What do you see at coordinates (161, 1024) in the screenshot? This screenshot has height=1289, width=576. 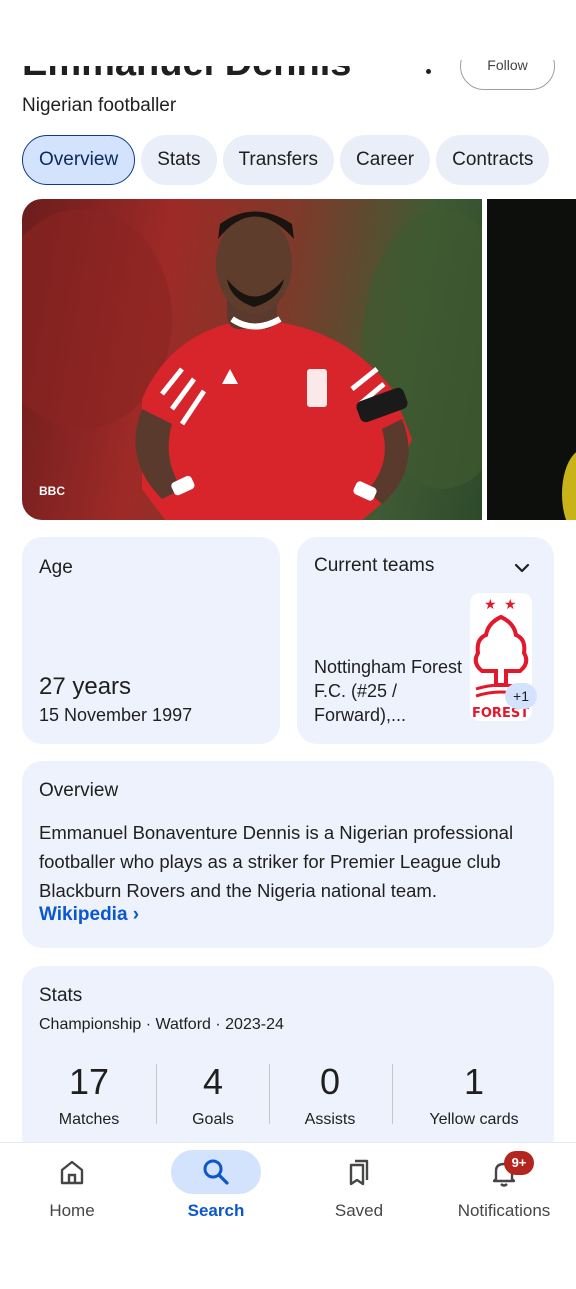 I see `stats-subtitle: Championship · Watford · 2023-24` at bounding box center [161, 1024].